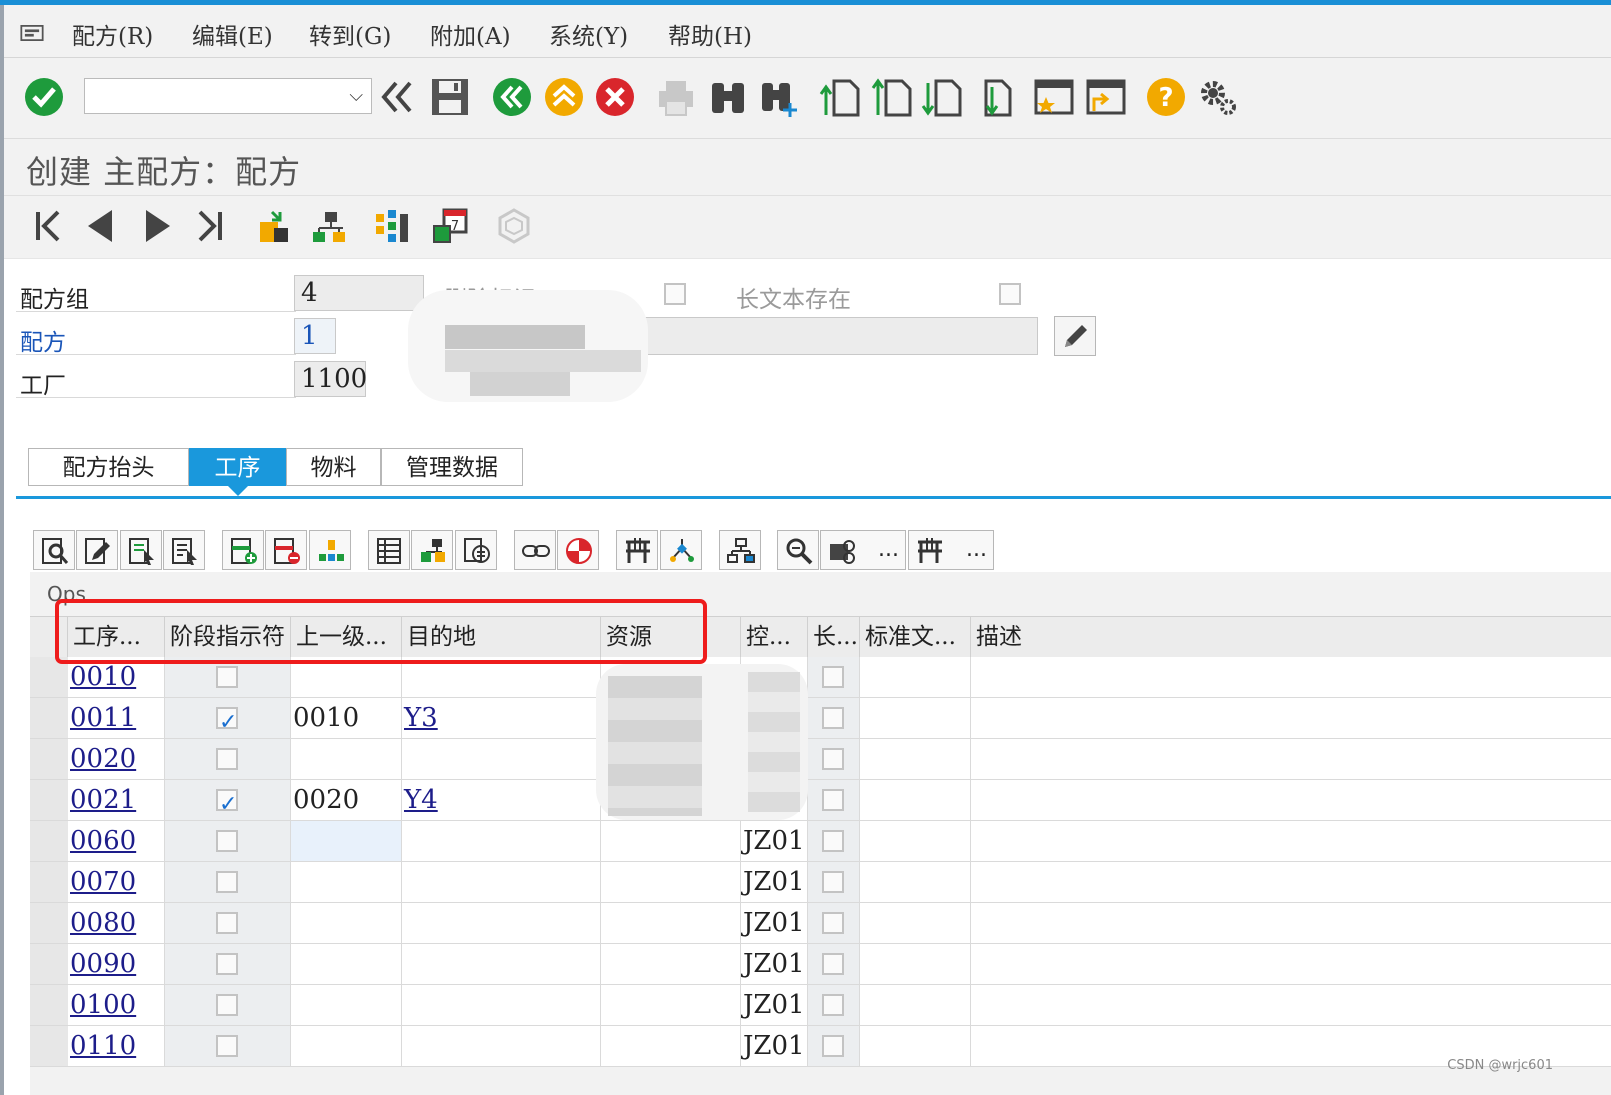 The height and width of the screenshot is (1095, 1611). I want to click on operation-number-link: 0011, so click(116, 718).